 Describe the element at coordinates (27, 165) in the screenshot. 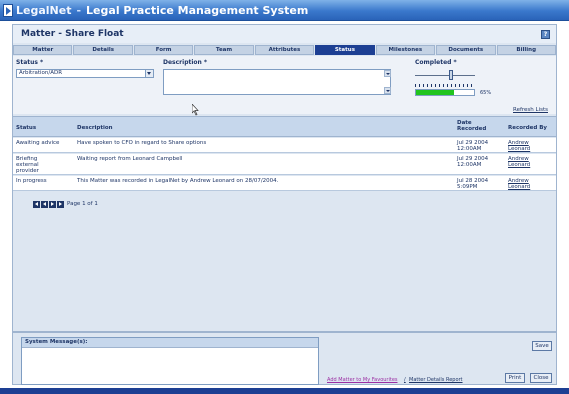

I see `row-status: Briefing external provider` at that location.